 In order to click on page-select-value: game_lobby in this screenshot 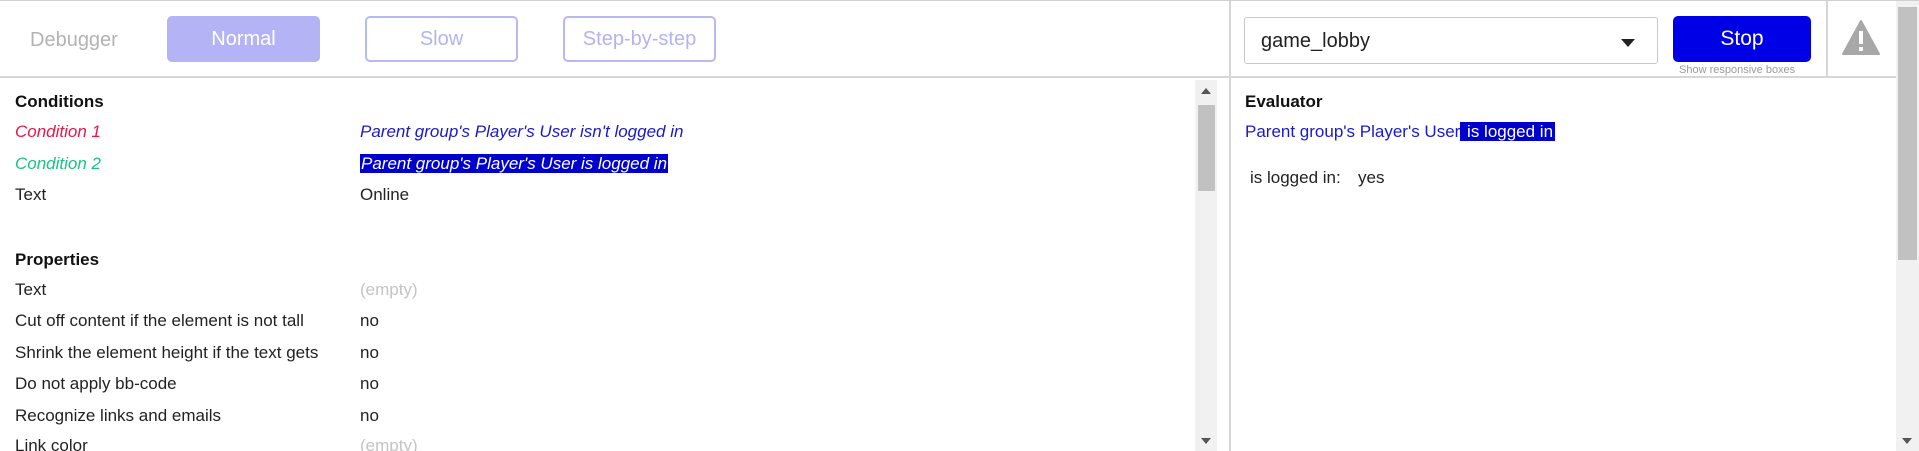, I will do `click(1315, 41)`.